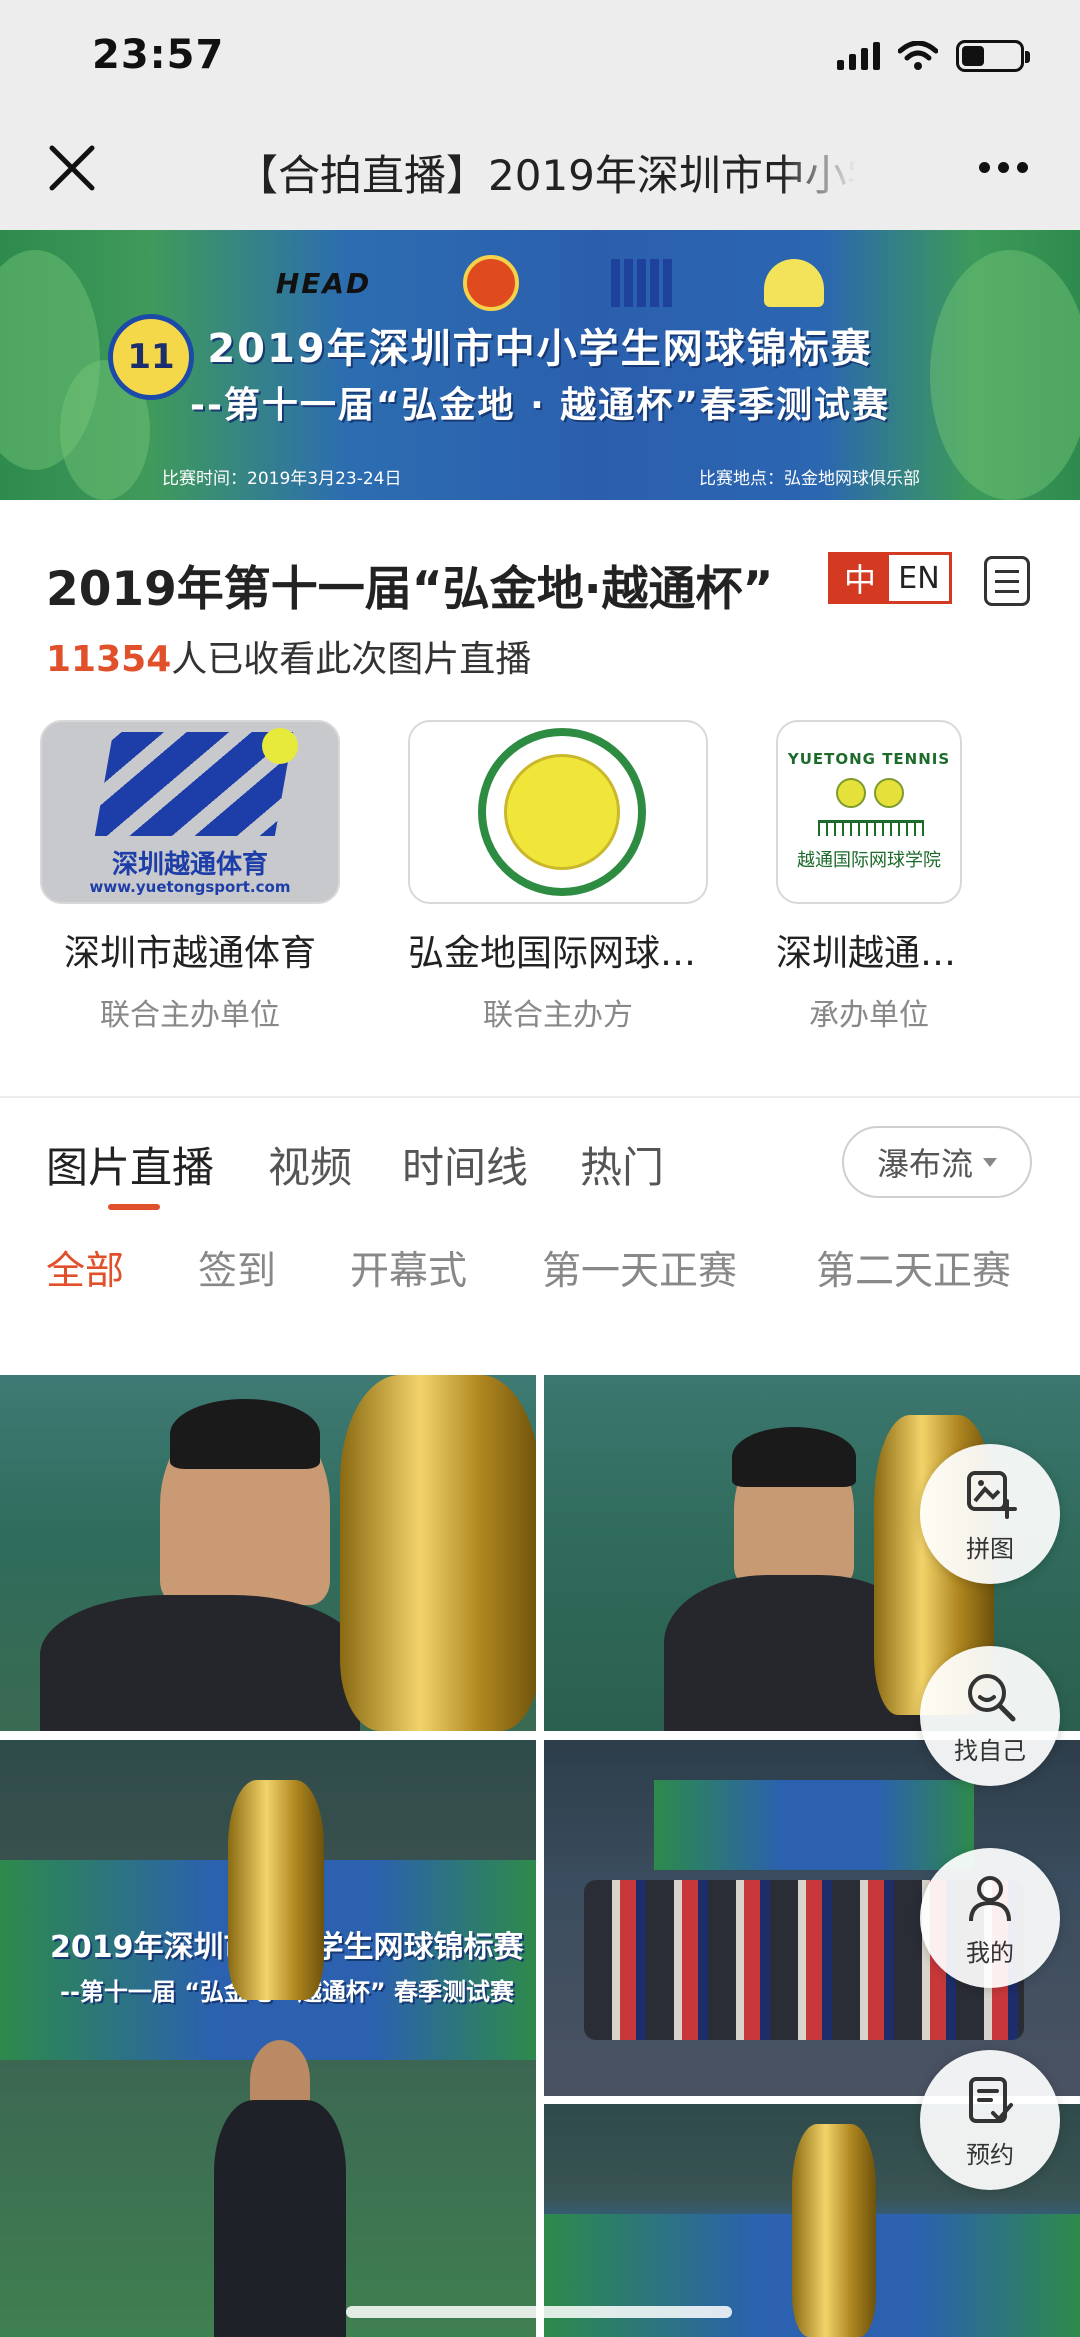  Describe the element at coordinates (558, 1015) in the screenshot. I see `organizer-role: 联合主办方` at that location.